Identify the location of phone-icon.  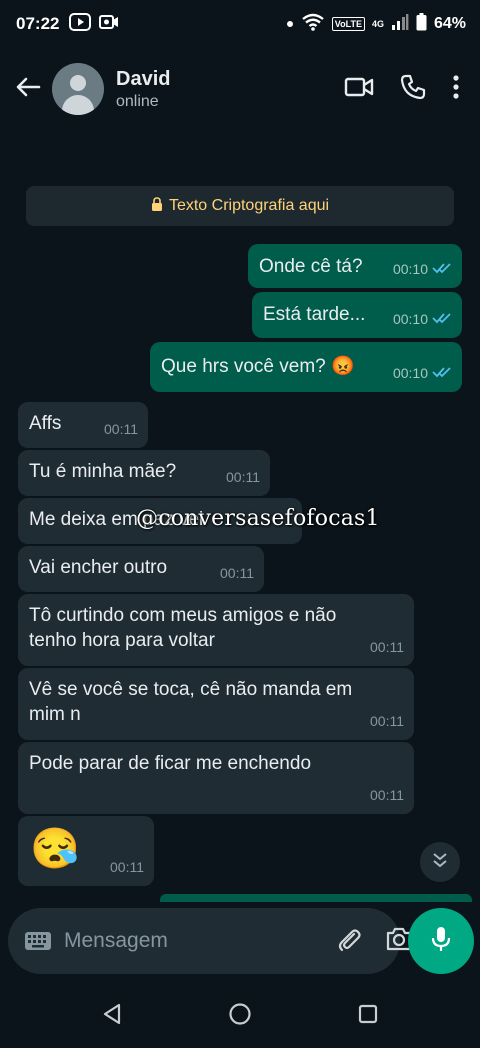
(413, 89).